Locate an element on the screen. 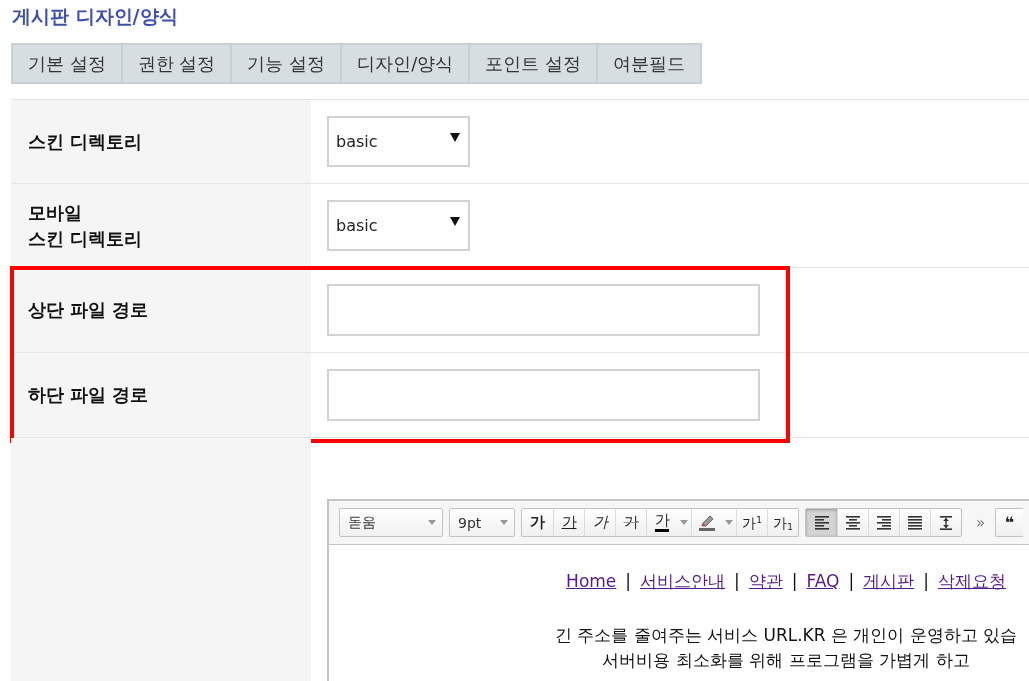  align-left-button is located at coordinates (821, 522).